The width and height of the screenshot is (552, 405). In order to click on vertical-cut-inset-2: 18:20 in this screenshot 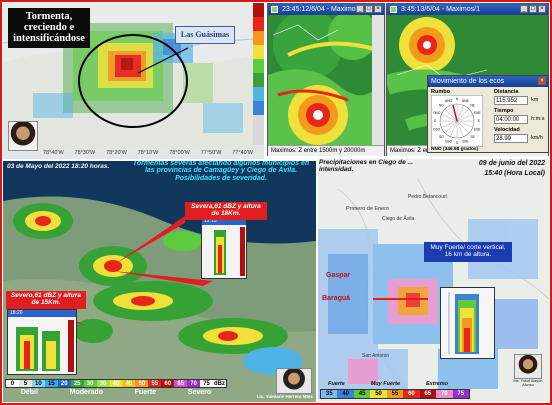, I will do `click(42, 342)`.